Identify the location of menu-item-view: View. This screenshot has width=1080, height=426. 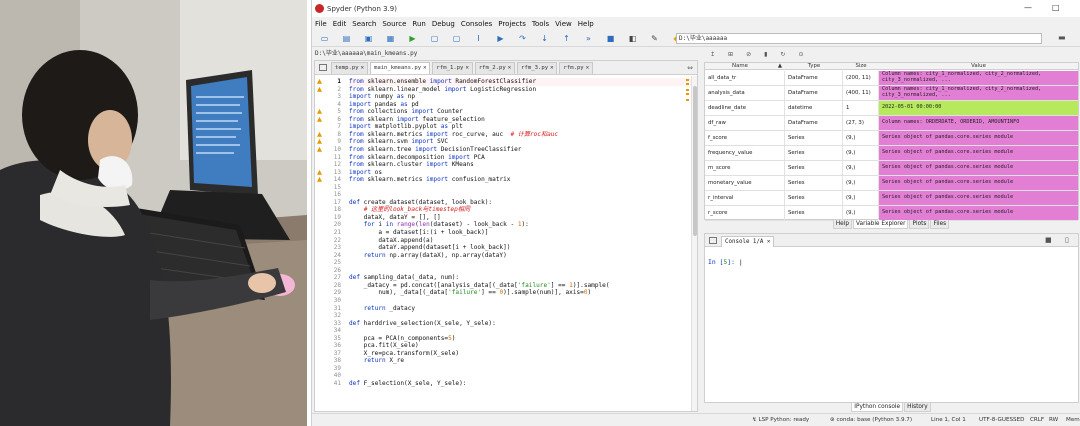
(563, 24).